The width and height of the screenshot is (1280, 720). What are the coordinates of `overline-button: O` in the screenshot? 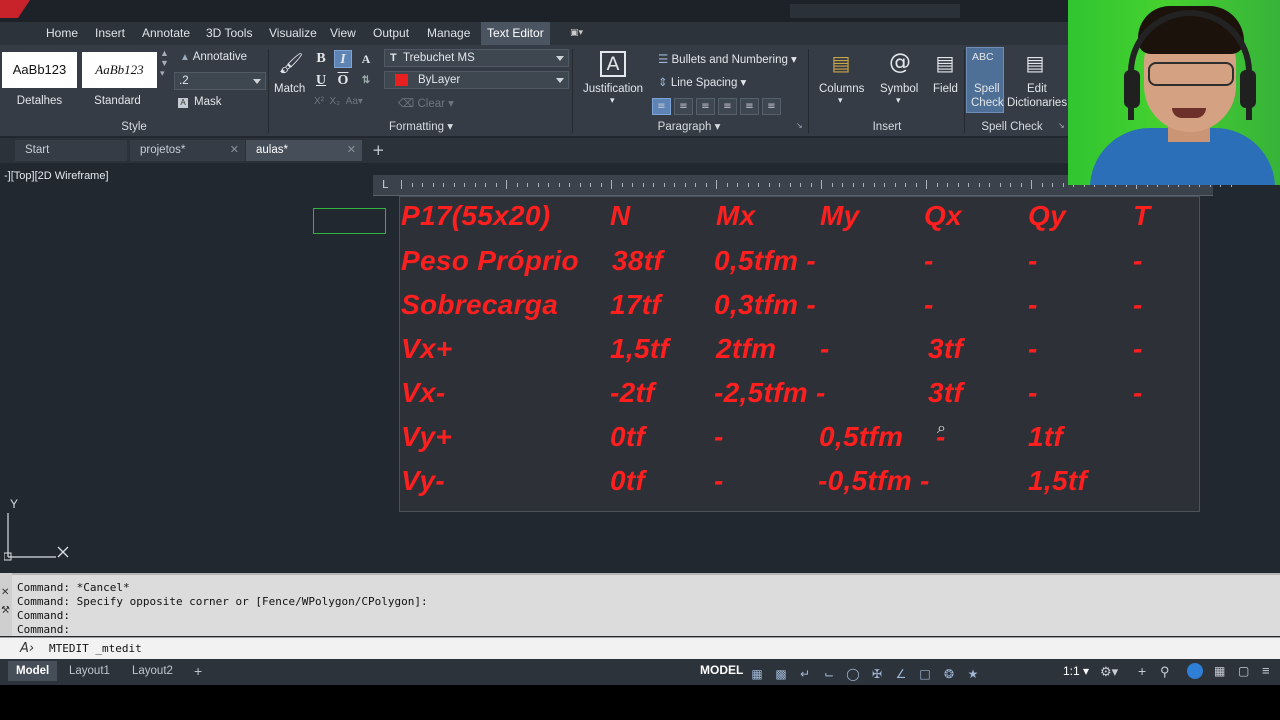 It's located at (343, 81).